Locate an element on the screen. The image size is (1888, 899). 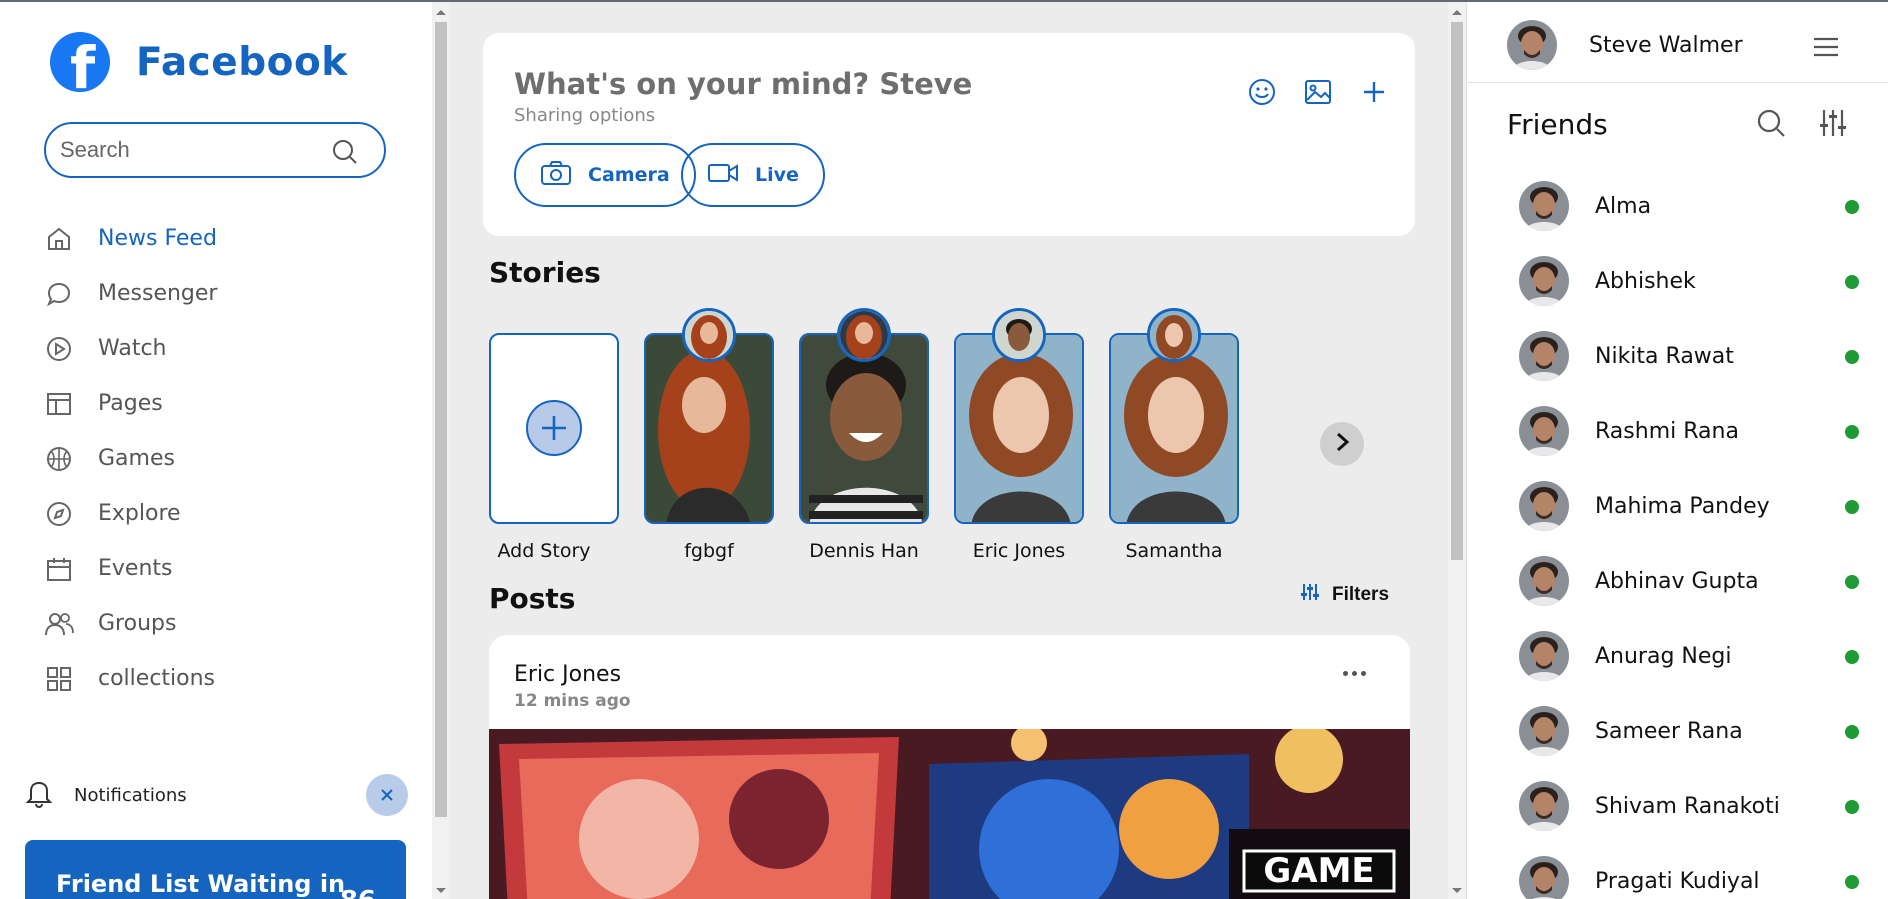
friend-row: Abhinav Gupta is located at coordinates (1689, 581).